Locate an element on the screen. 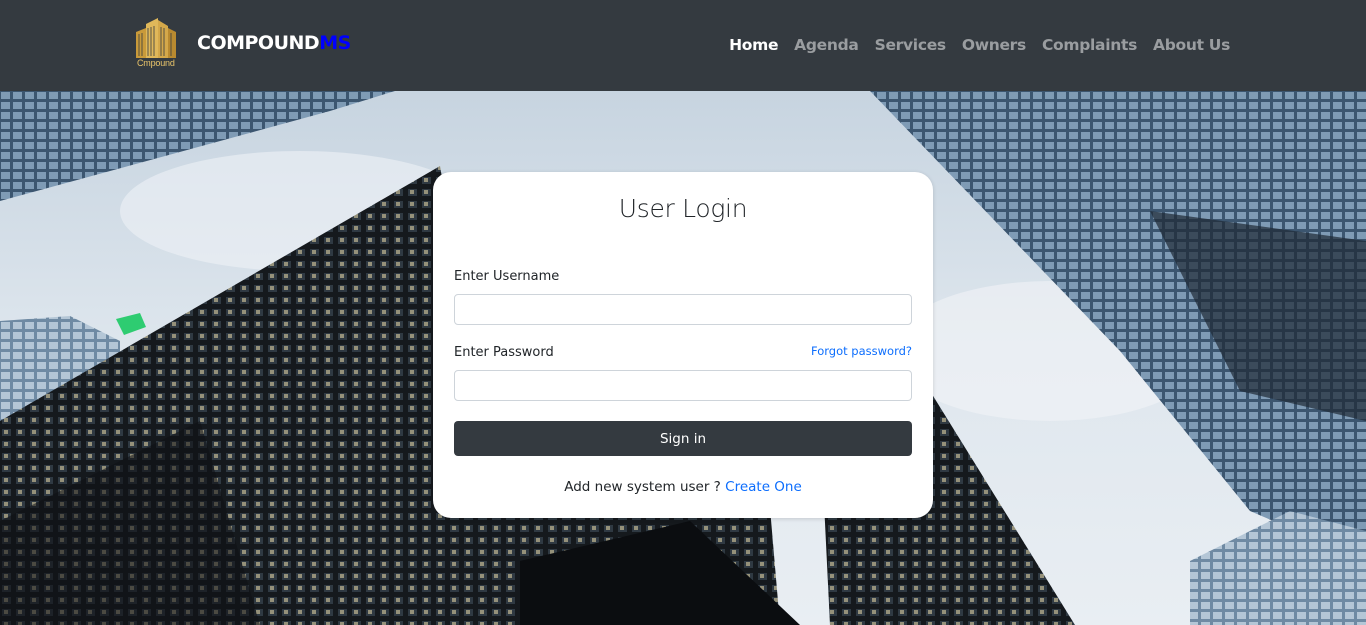  password-input is located at coordinates (683, 385).